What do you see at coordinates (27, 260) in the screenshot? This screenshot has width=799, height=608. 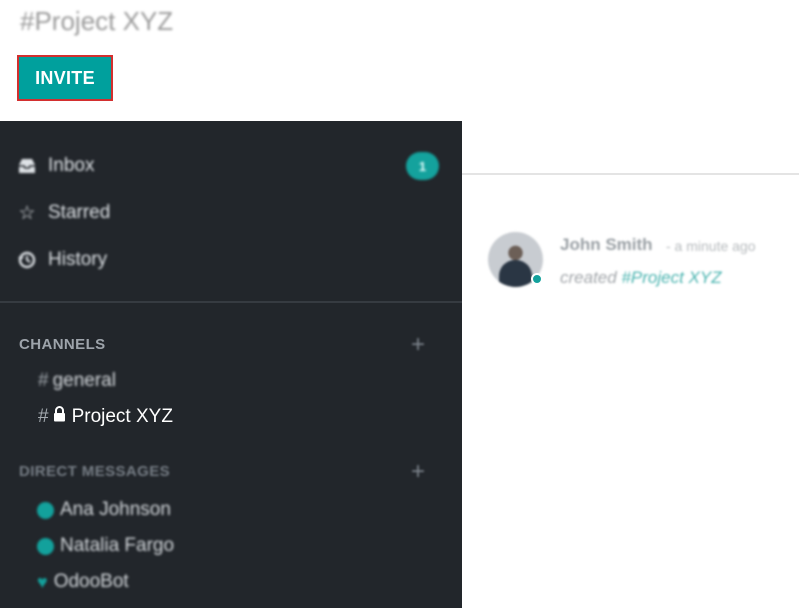 I see `history-icon` at bounding box center [27, 260].